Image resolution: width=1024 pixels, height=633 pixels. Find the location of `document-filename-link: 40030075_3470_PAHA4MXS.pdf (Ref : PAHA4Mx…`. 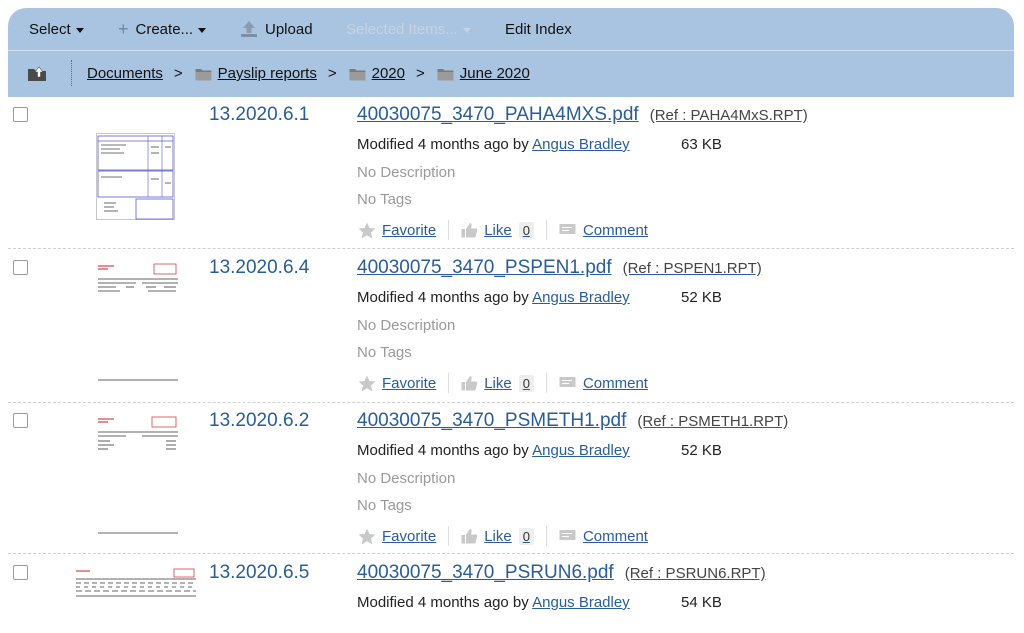

document-filename-link: 40030075_3470_PAHA4MXS.pdf (Ref : PAHA4Mx… is located at coordinates (582, 115).